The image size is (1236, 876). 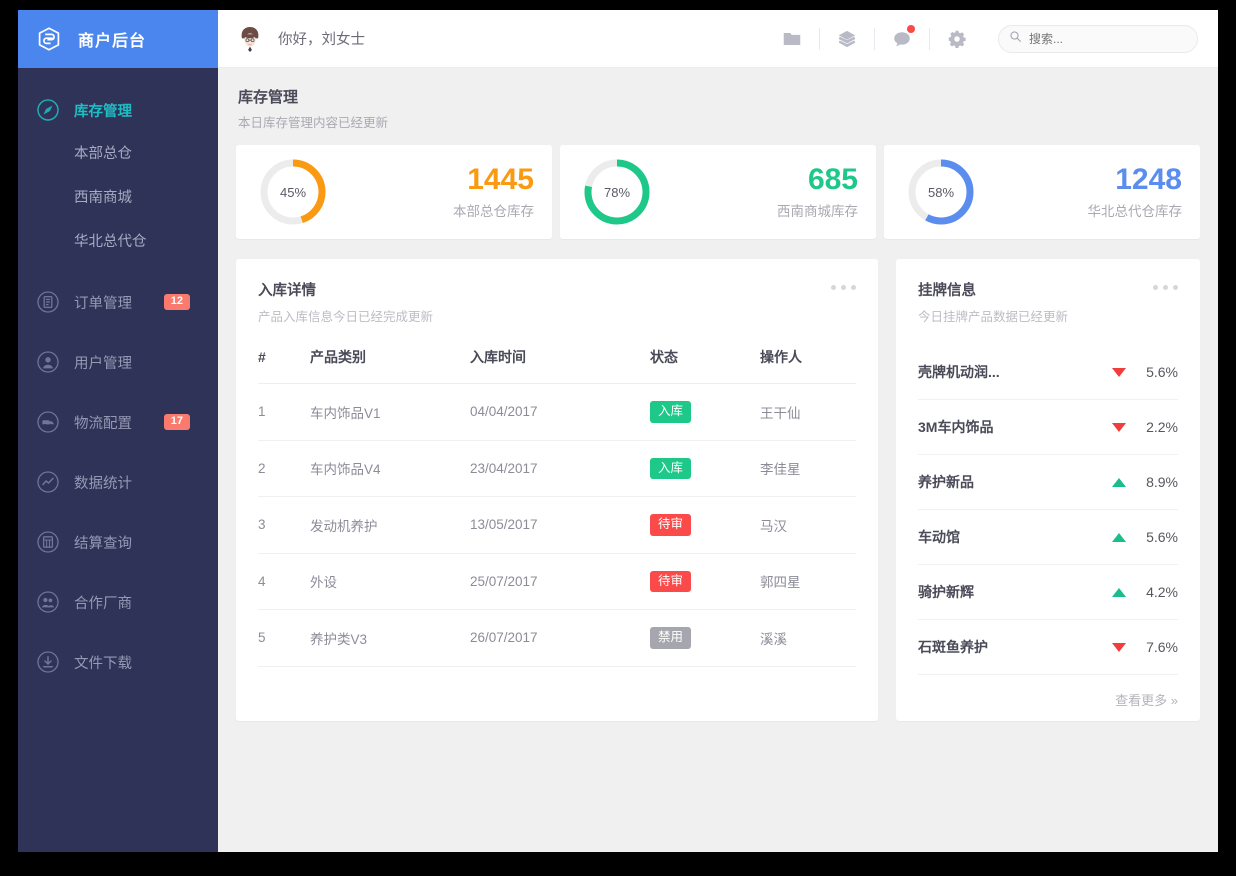 What do you see at coordinates (103, 423) in the screenshot?
I see `sidebar-item-label: 物流配置` at bounding box center [103, 423].